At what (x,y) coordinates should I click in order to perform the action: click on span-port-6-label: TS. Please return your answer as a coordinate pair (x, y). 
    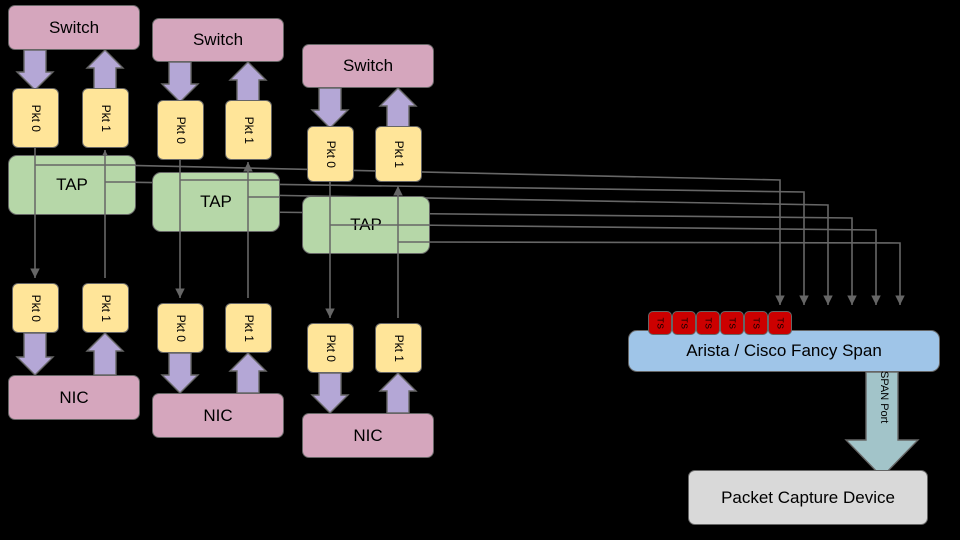
    Looking at the image, I should click on (780, 323).